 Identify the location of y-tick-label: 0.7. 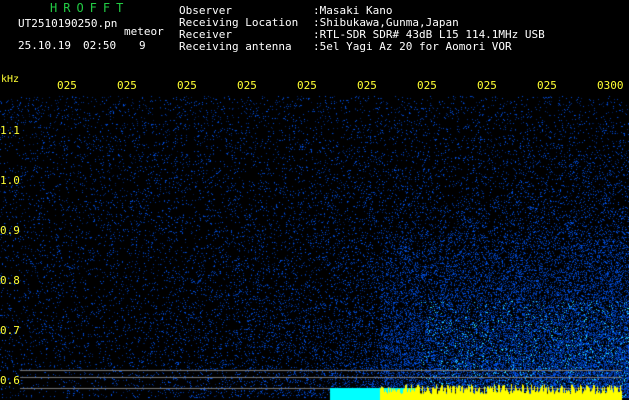
(10, 330).